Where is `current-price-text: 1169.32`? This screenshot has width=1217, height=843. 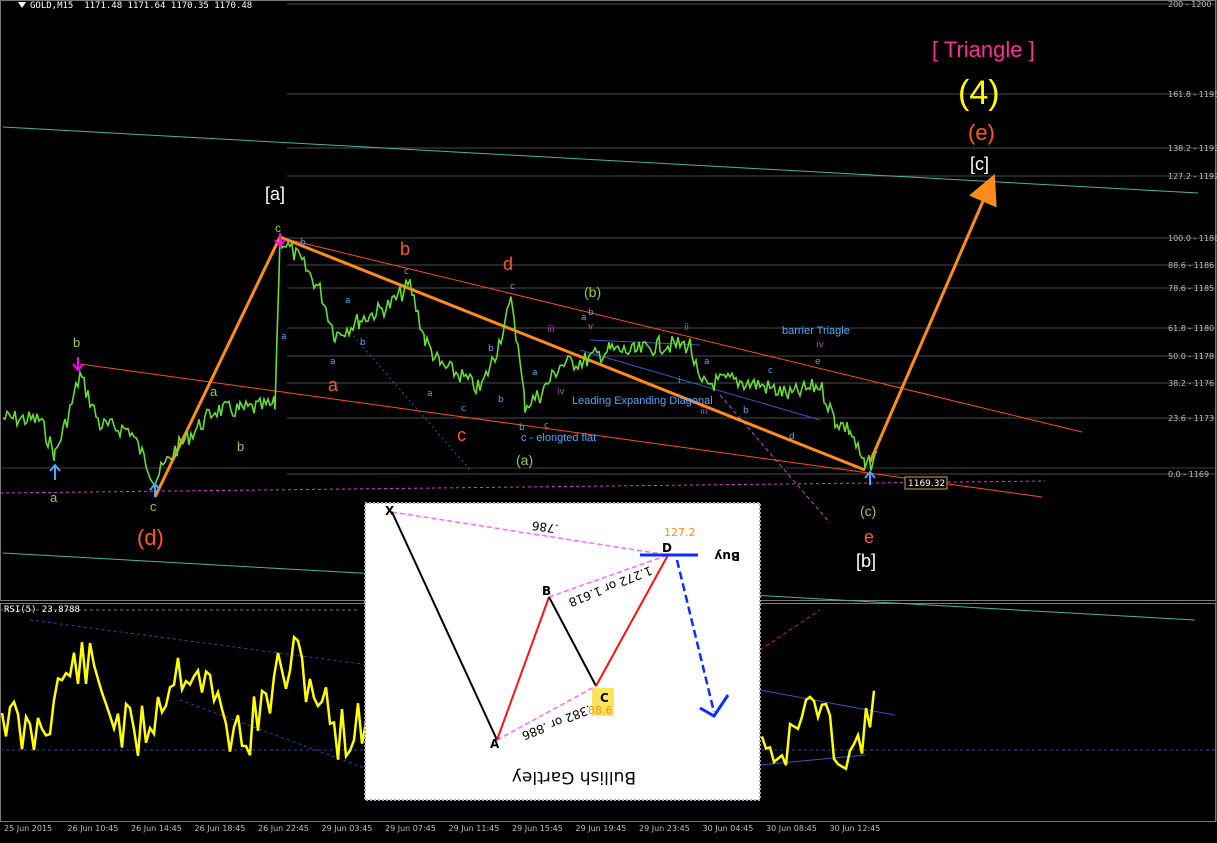 current-price-text: 1169.32 is located at coordinates (926, 484).